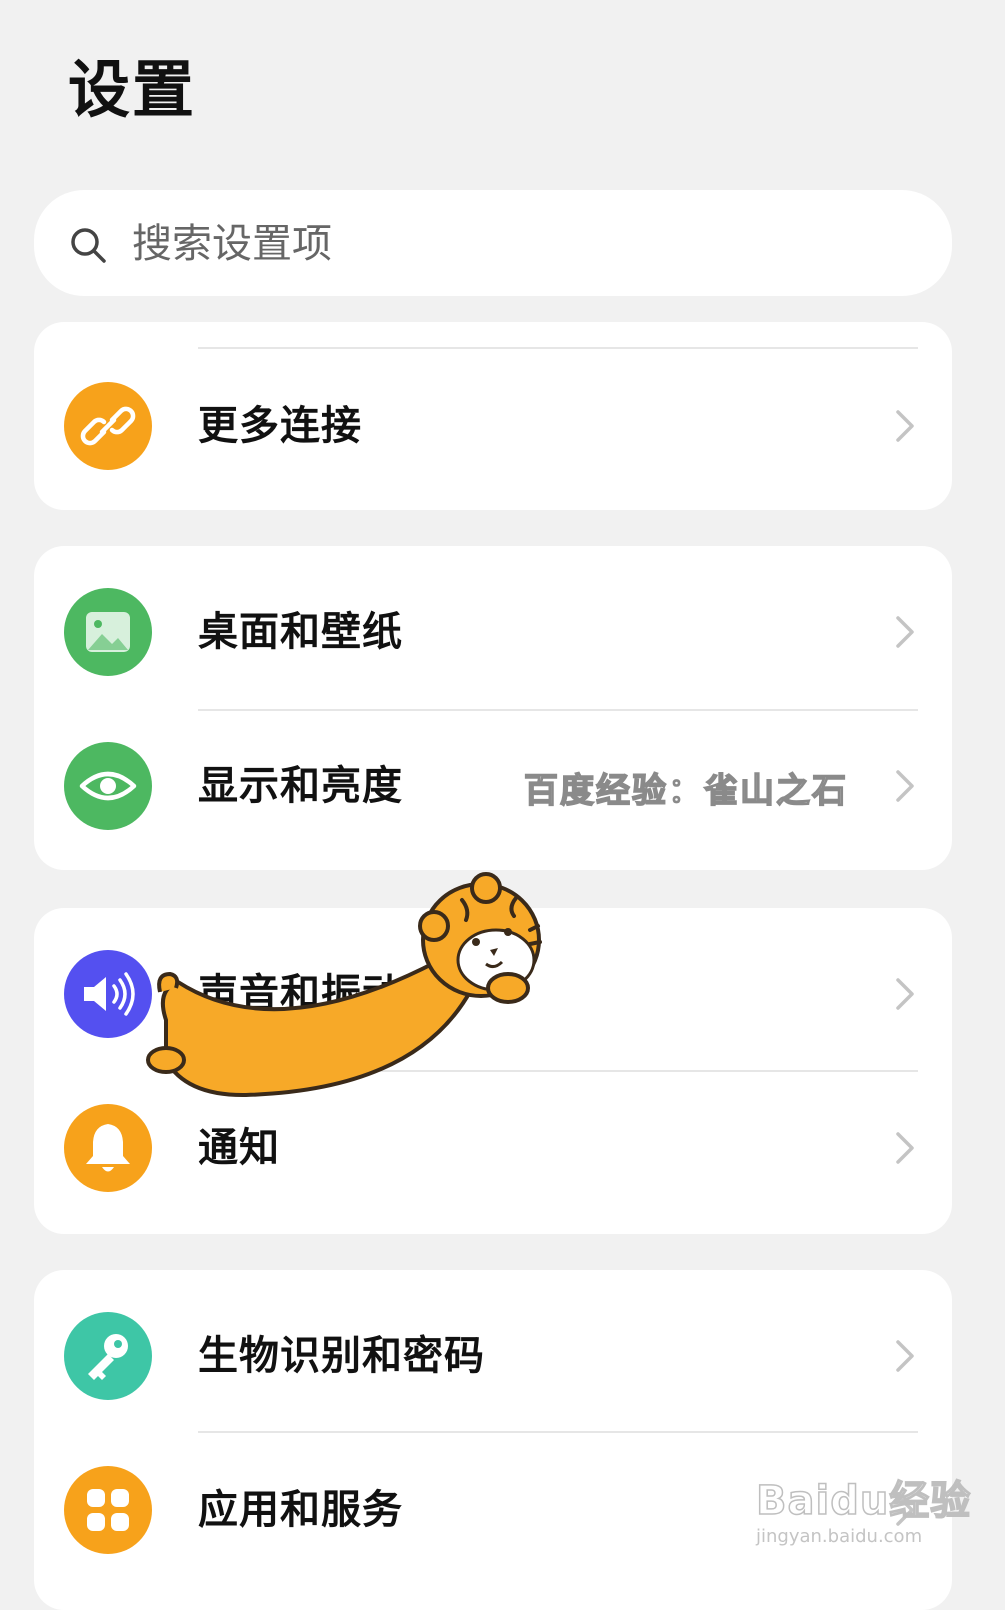 Image resolution: width=1005 pixels, height=1610 pixels. I want to click on watermark-caption: 百度经验：雀山之石, so click(685, 791).